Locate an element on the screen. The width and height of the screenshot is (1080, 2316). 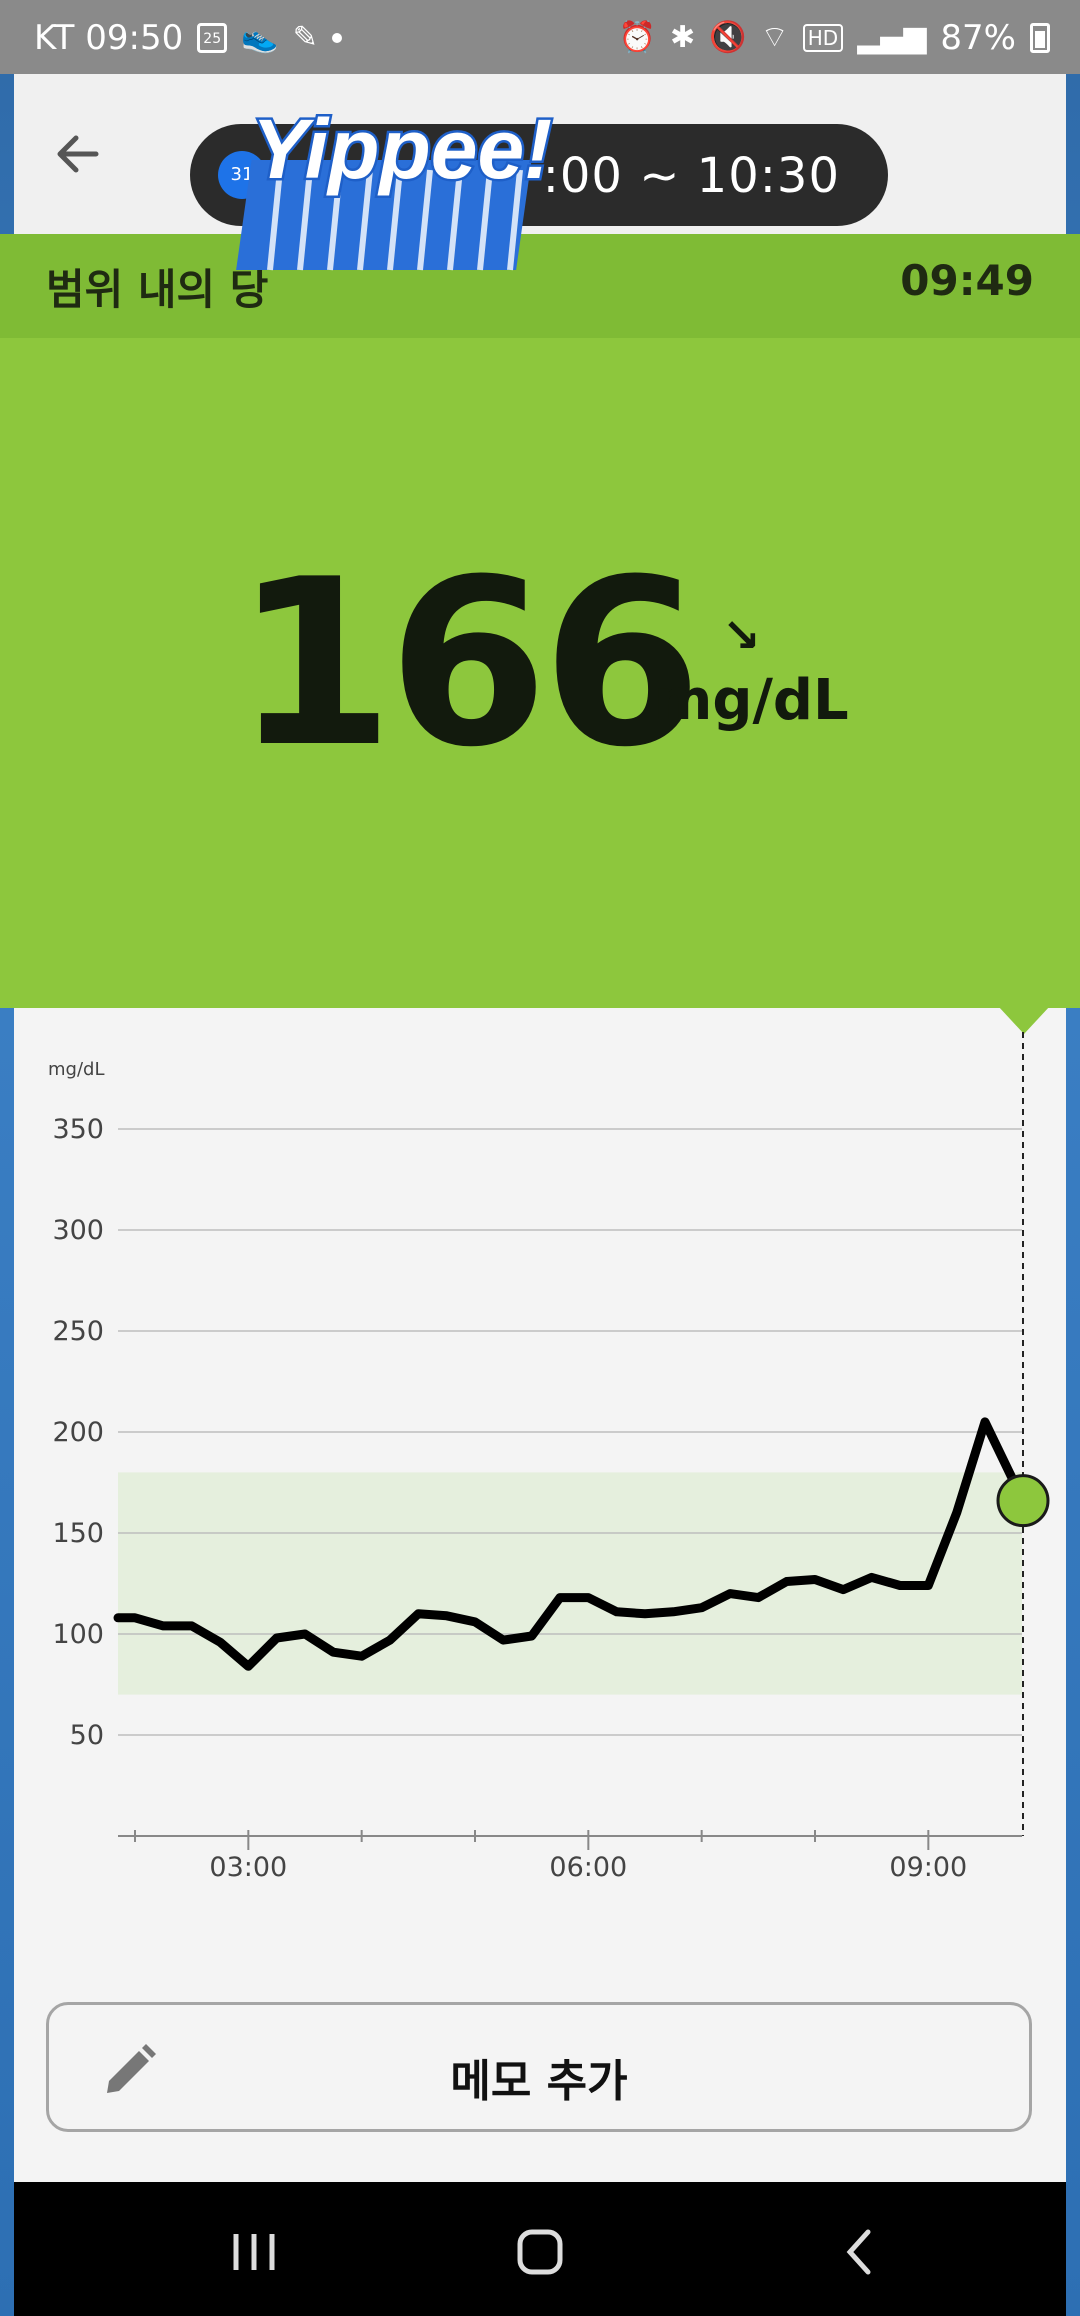
status-carrier-time: KT 09:50 is located at coordinates (109, 38).